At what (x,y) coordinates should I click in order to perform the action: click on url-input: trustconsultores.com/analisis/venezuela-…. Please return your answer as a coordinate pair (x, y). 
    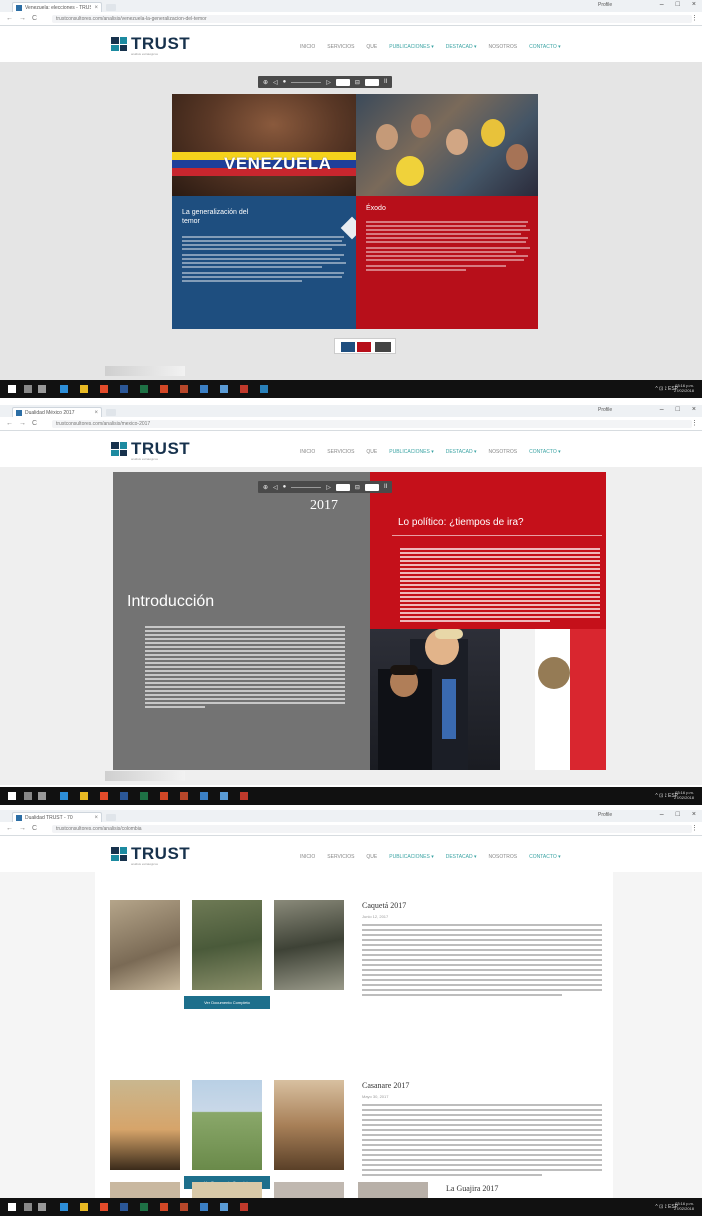
    Looking at the image, I should click on (372, 19).